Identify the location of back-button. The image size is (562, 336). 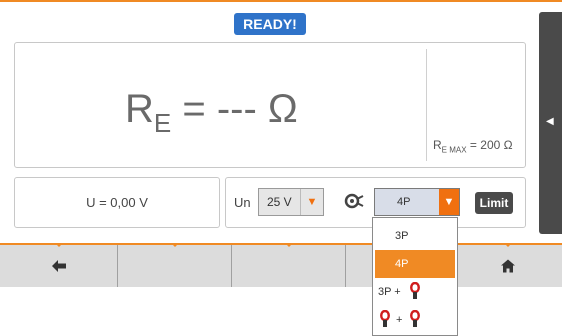
(59, 265).